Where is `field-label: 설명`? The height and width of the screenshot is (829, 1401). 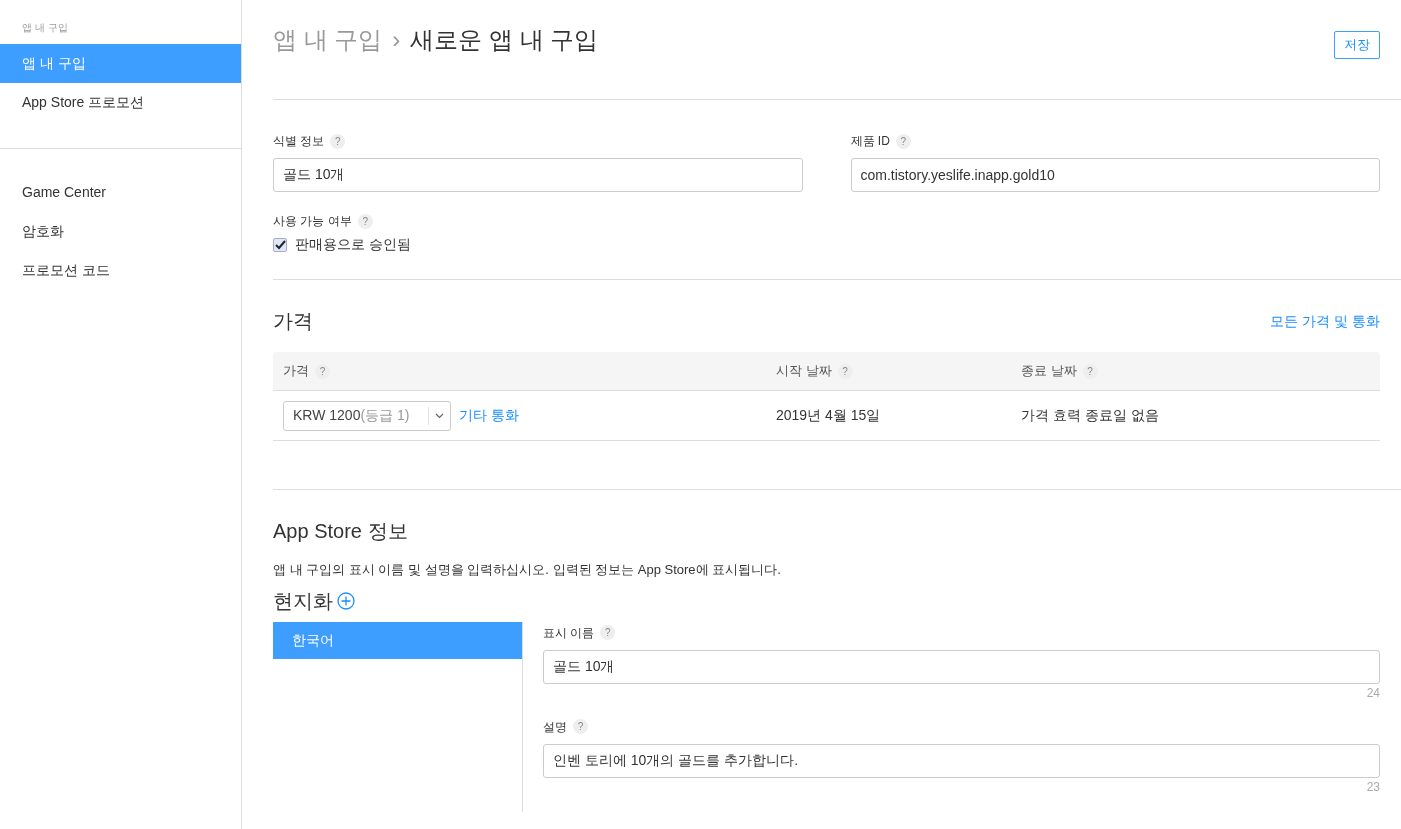 field-label: 설명 is located at coordinates (555, 727).